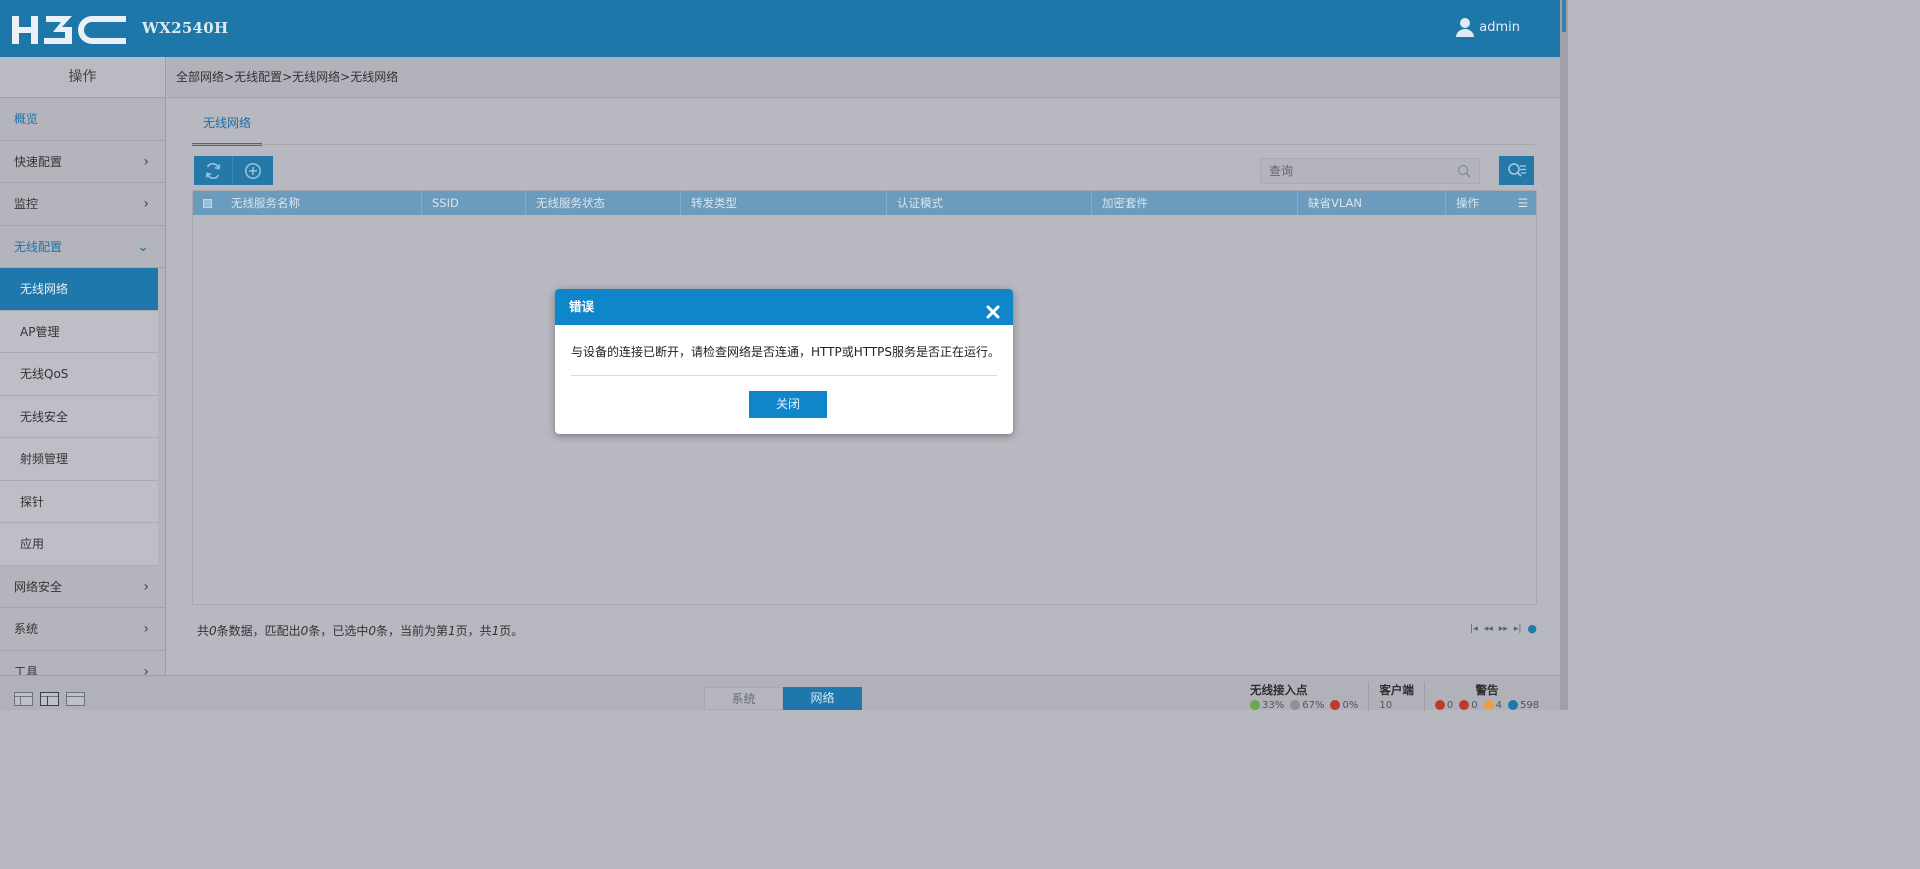 This screenshot has width=1920, height=869. What do you see at coordinates (69, 30) in the screenshot?
I see `h3c-logo` at bounding box center [69, 30].